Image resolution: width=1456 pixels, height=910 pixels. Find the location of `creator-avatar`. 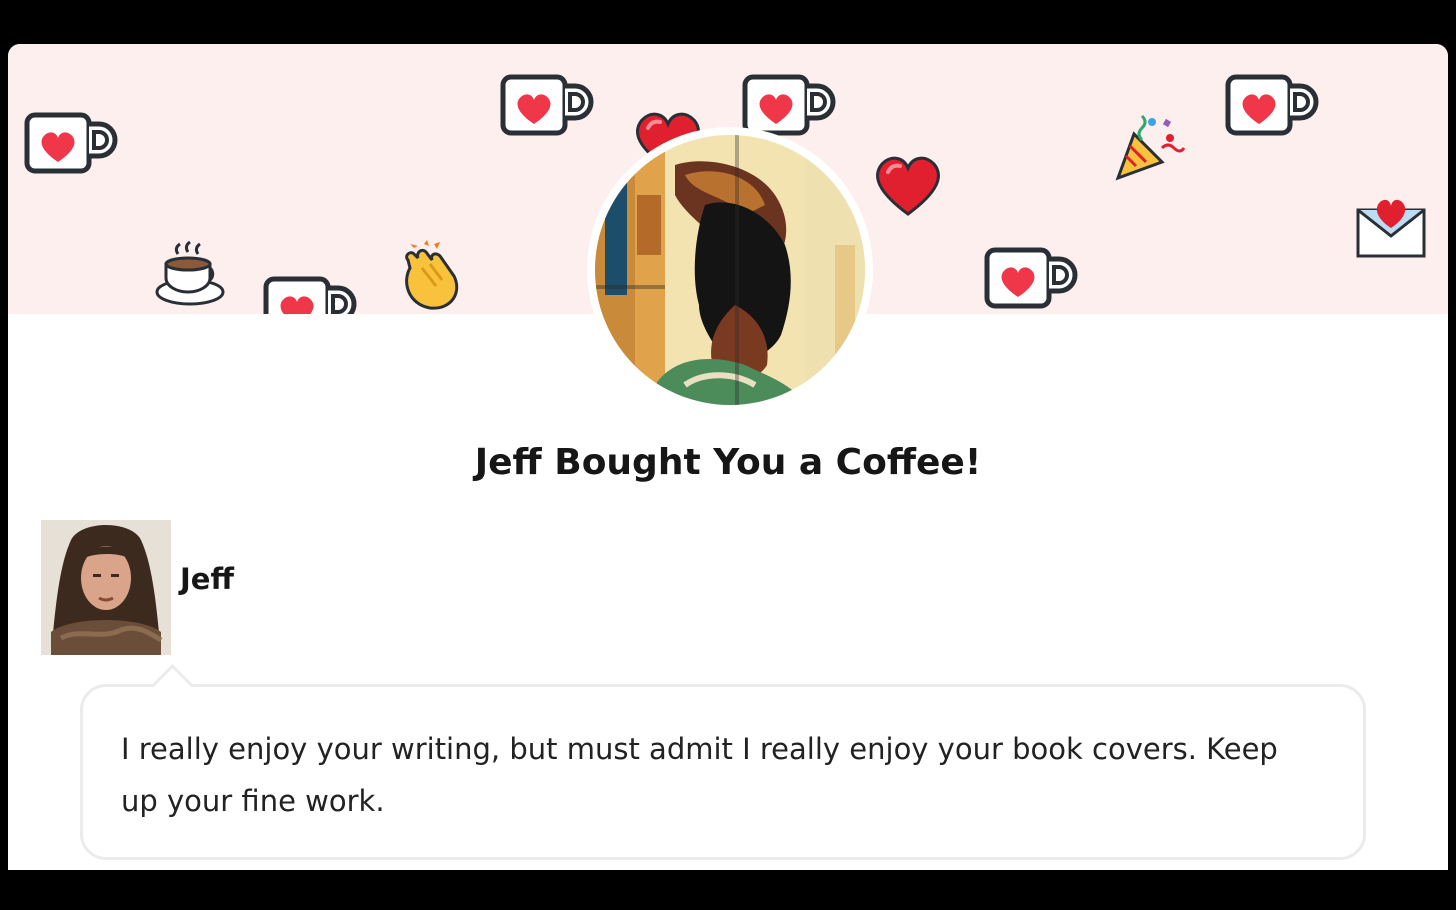

creator-avatar is located at coordinates (730, 270).